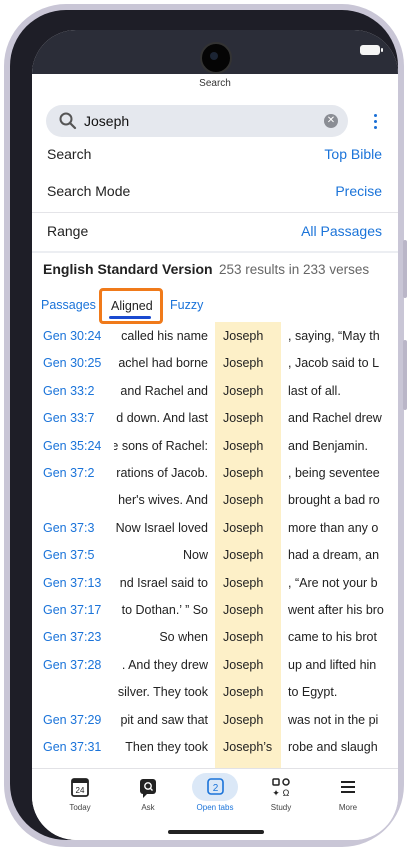 Image resolution: width=411 pixels, height=851 pixels. I want to click on context-after: had a dream, an, so click(334, 555).